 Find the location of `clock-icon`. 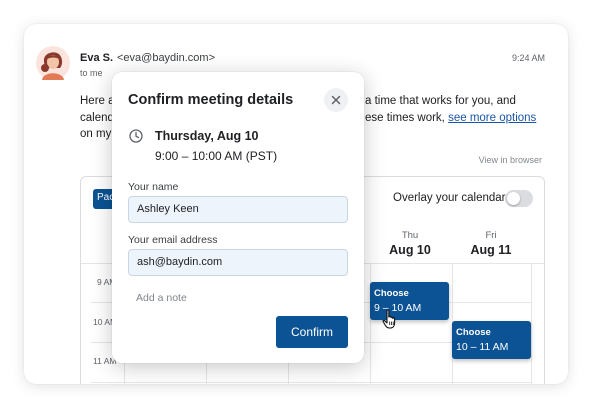

clock-icon is located at coordinates (136, 136).